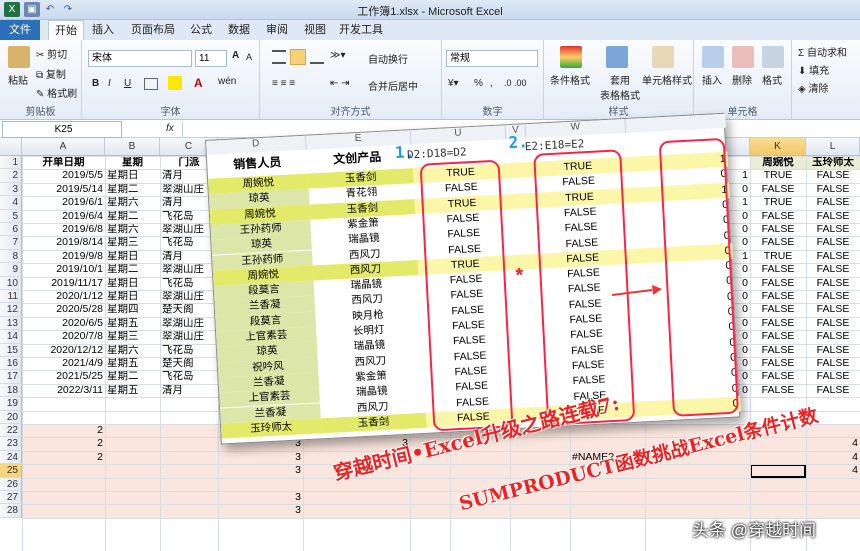 The image size is (860, 551). I want to click on date-cell: 2021/4/9, so click(63, 363).